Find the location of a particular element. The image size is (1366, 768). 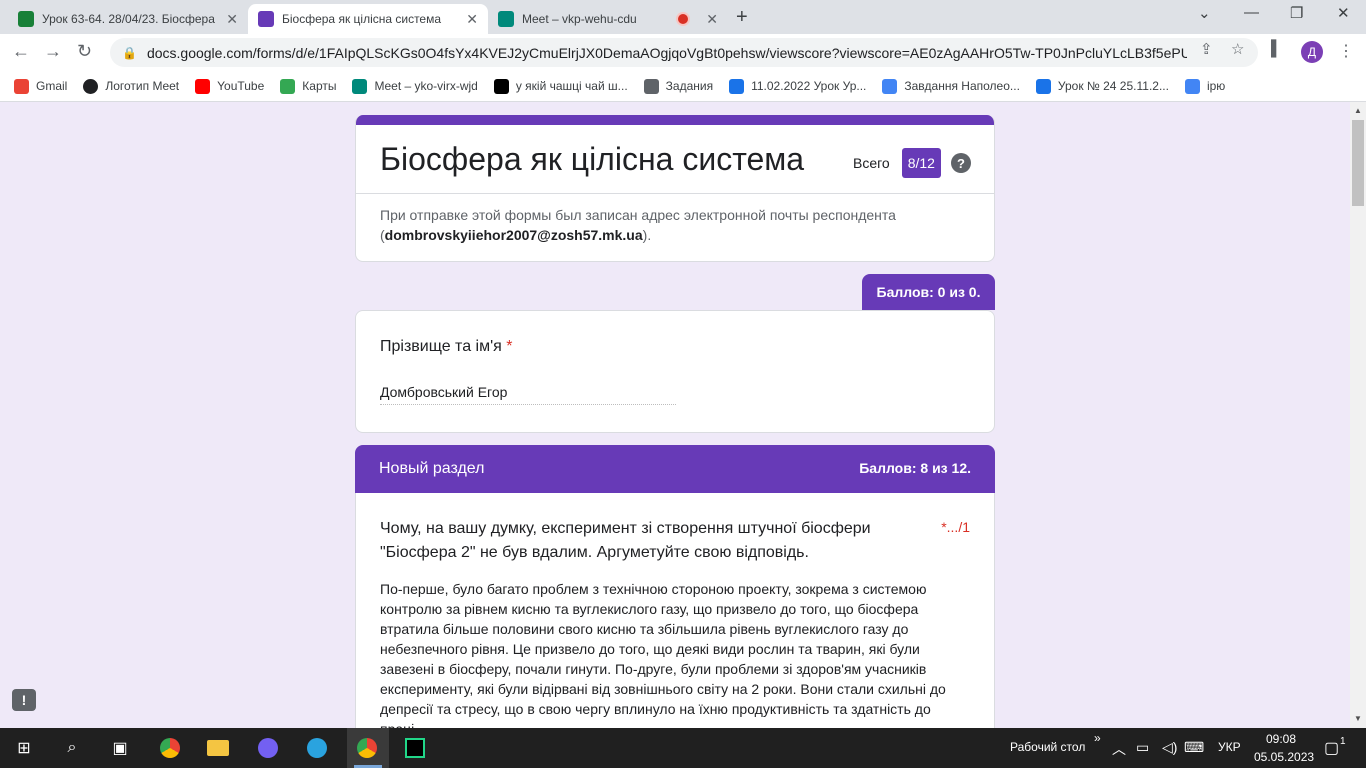

keyboard-icon: ⌨ is located at coordinates (1194, 747).